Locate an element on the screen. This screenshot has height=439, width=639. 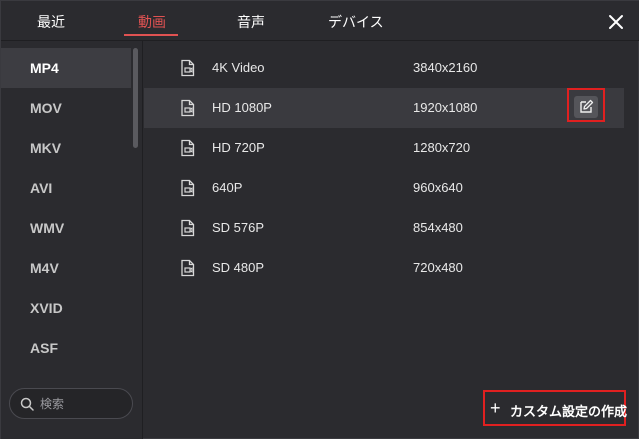
preset-resolution: 854x480 is located at coordinates (438, 227).